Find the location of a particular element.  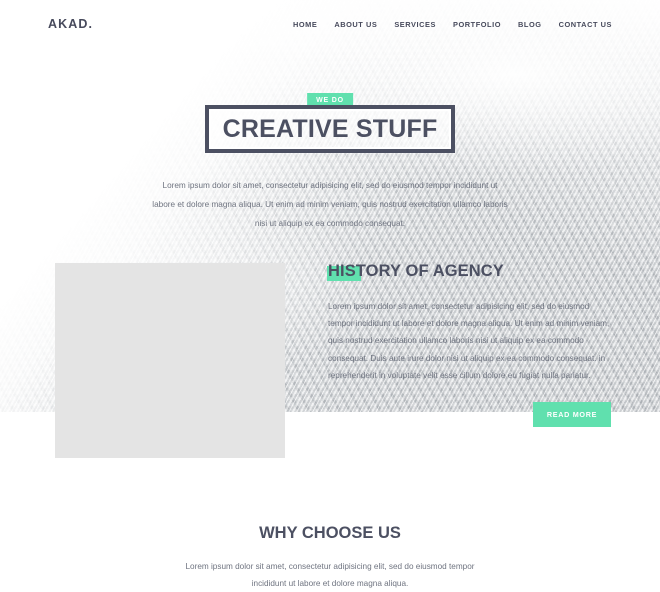

nav-item-blog: BLOG is located at coordinates (530, 24).